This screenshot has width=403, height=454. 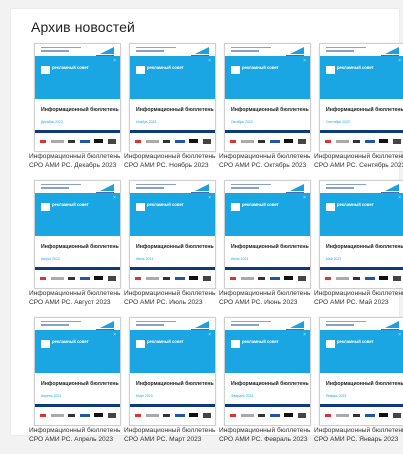 What do you see at coordinates (50, 259) in the screenshot?
I see `bulletin-month: Август 2023` at bounding box center [50, 259].